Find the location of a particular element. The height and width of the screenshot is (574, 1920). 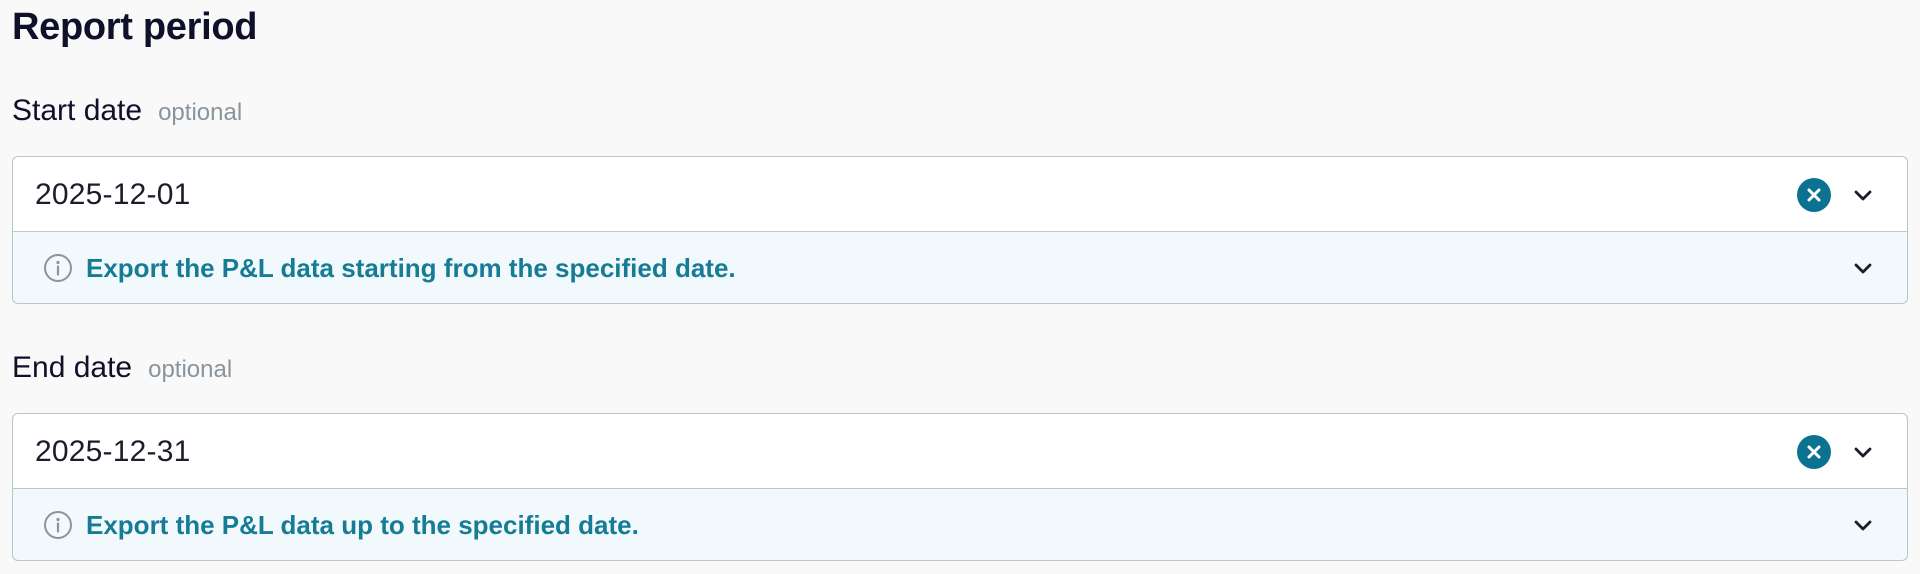

start-date-label-row: Start date optional is located at coordinates (127, 111).